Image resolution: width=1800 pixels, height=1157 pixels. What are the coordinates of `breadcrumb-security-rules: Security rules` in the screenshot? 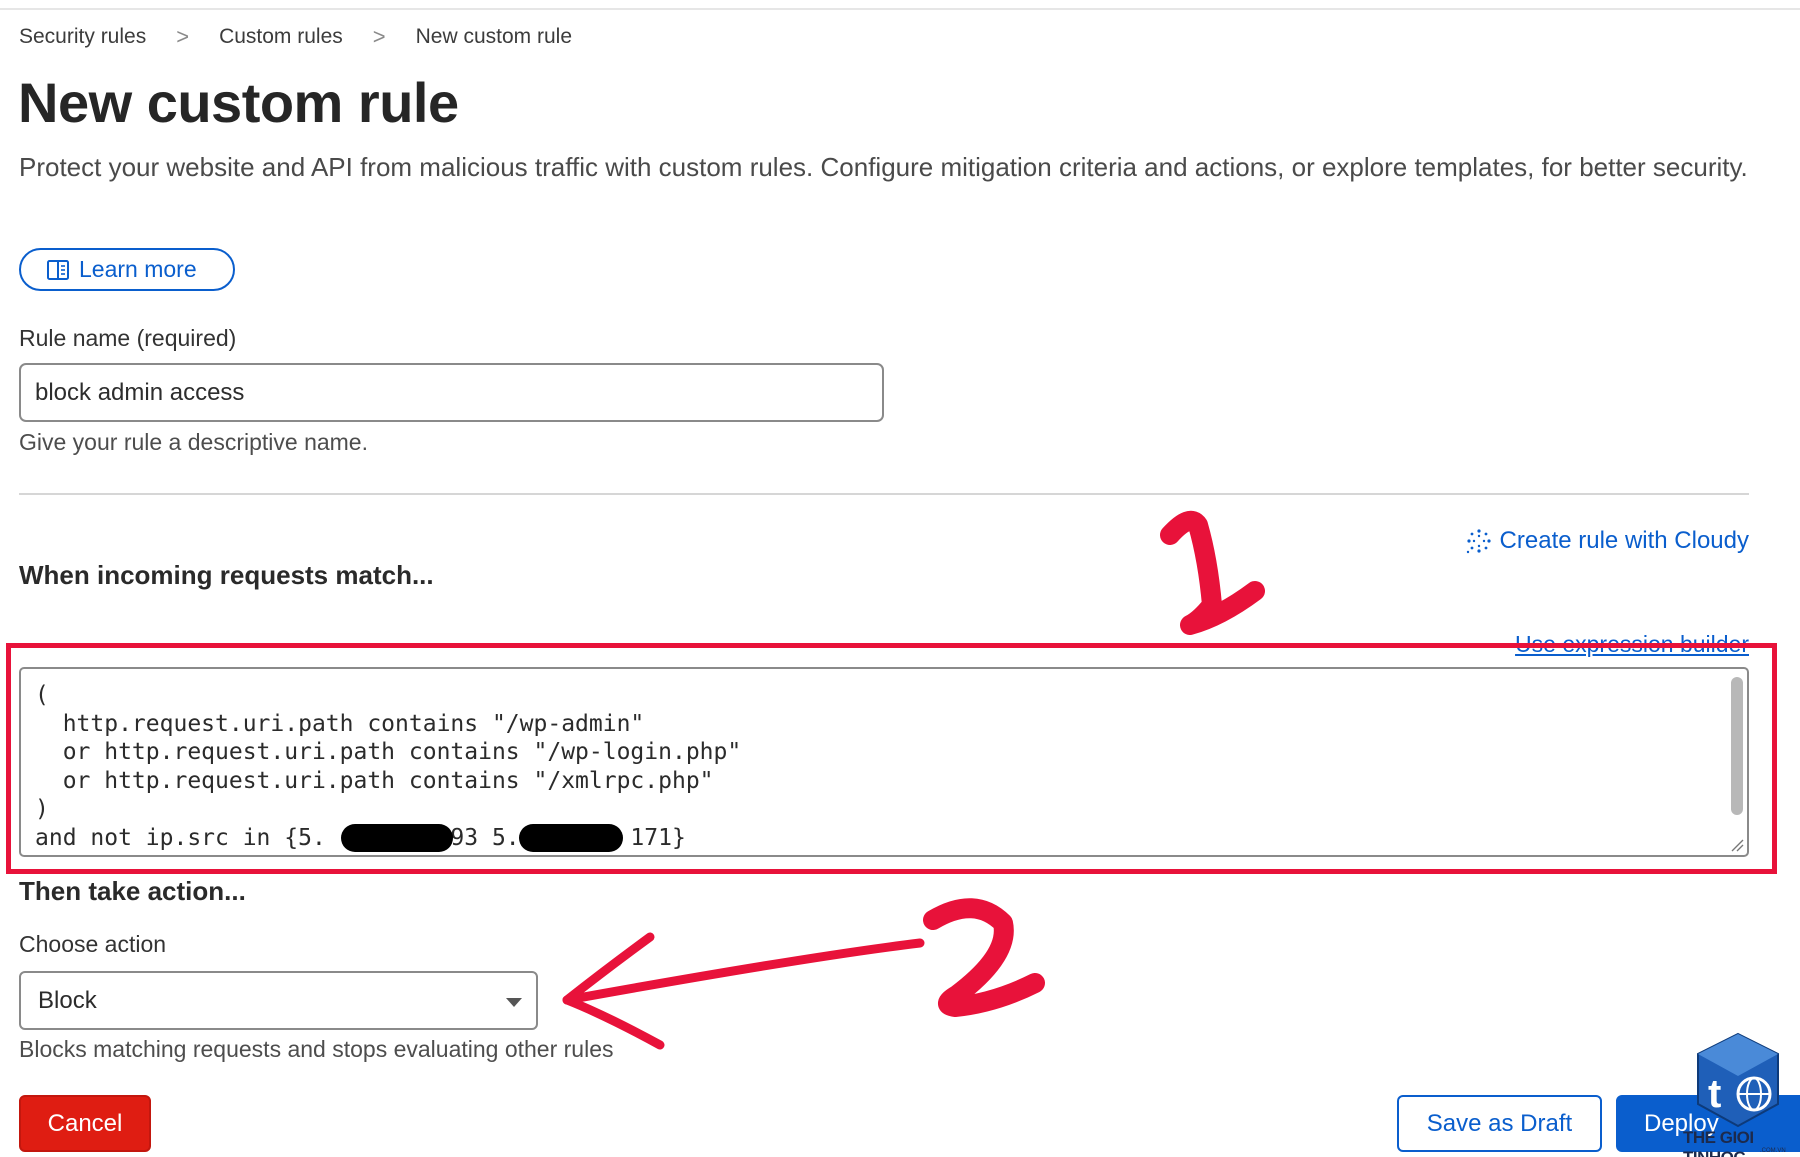 It's located at (82, 37).